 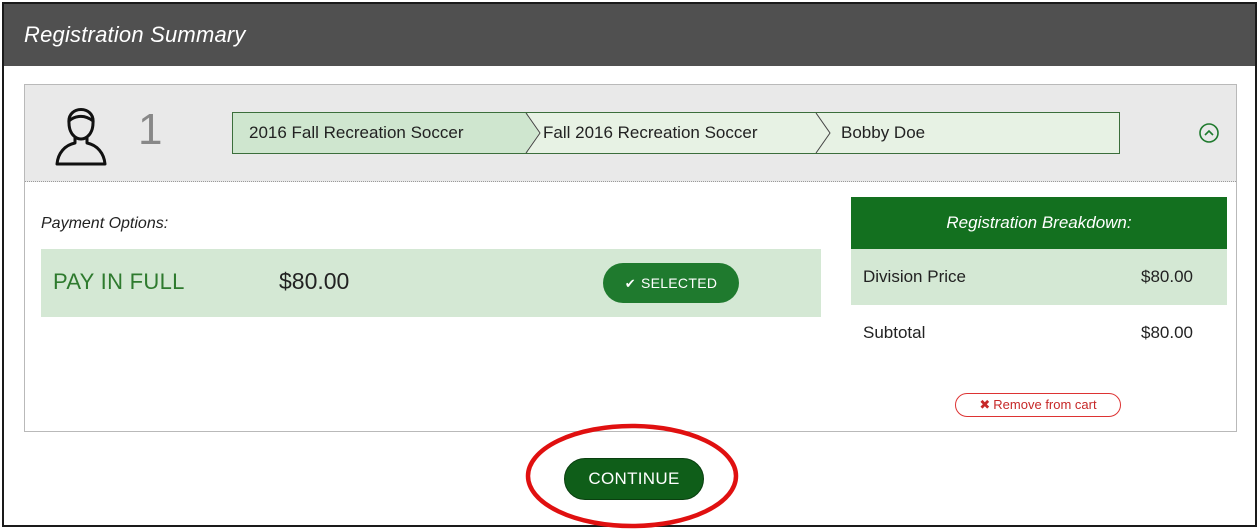 I want to click on remove-from-cart-label: Remove from cart, so click(x=1045, y=404).